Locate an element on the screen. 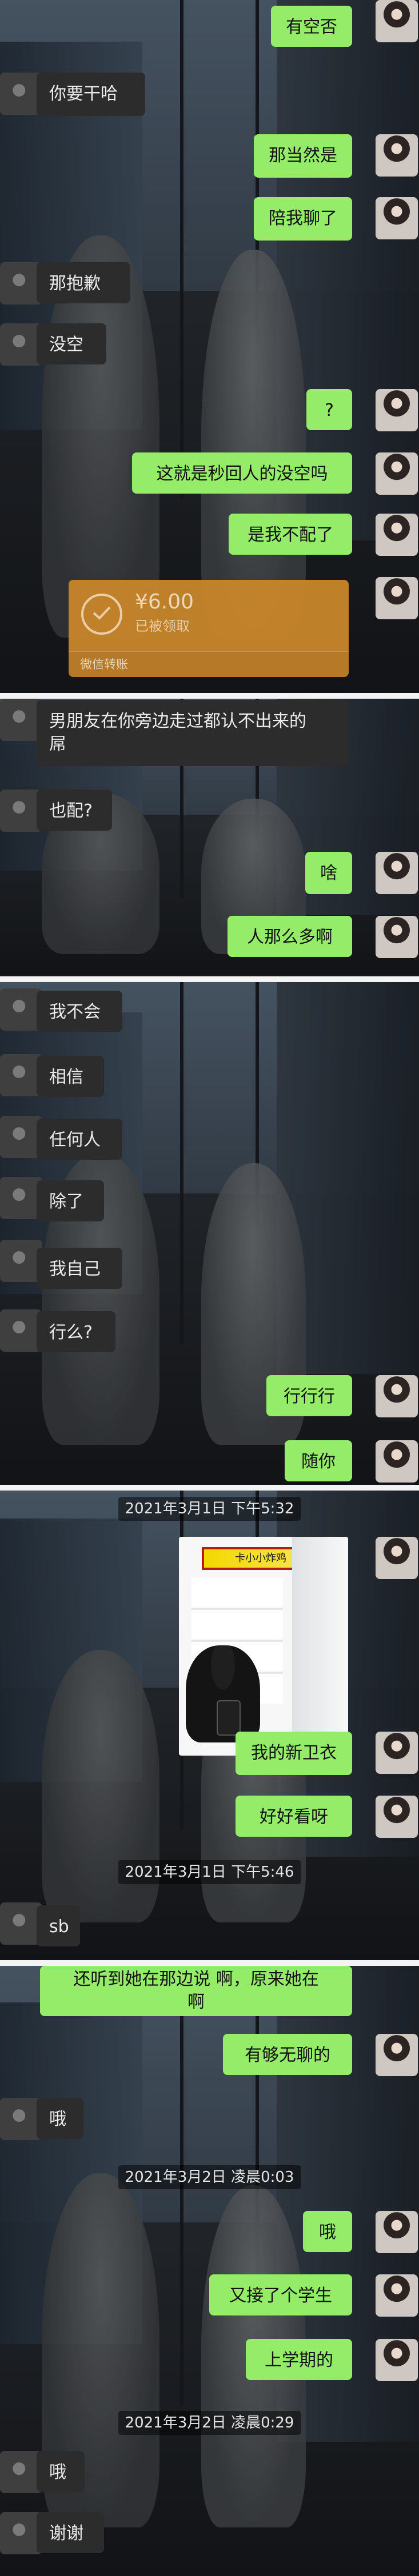  check-circle-icon is located at coordinates (102, 614).